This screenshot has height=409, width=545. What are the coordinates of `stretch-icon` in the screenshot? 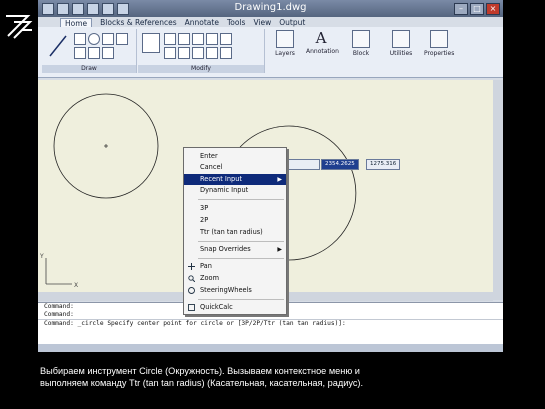 It's located at (184, 53).